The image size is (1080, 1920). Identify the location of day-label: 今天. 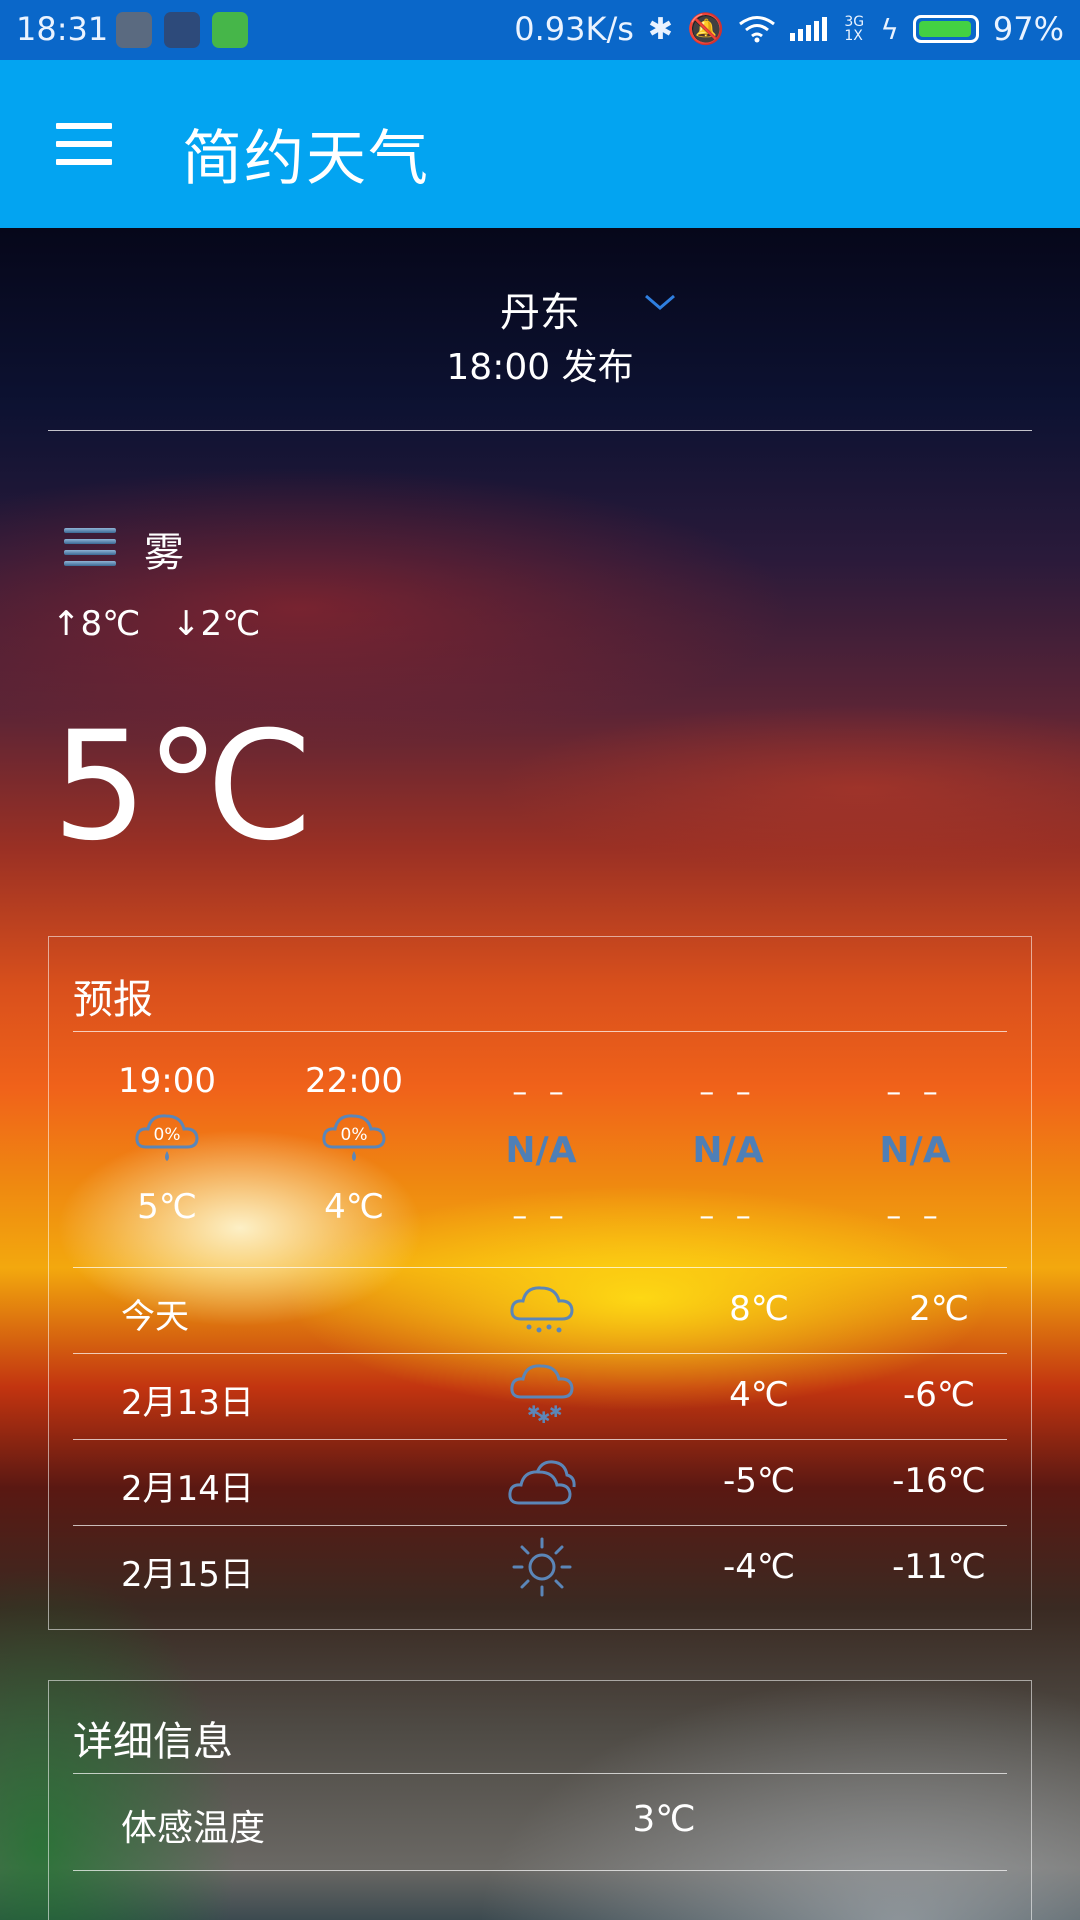
(155, 1317).